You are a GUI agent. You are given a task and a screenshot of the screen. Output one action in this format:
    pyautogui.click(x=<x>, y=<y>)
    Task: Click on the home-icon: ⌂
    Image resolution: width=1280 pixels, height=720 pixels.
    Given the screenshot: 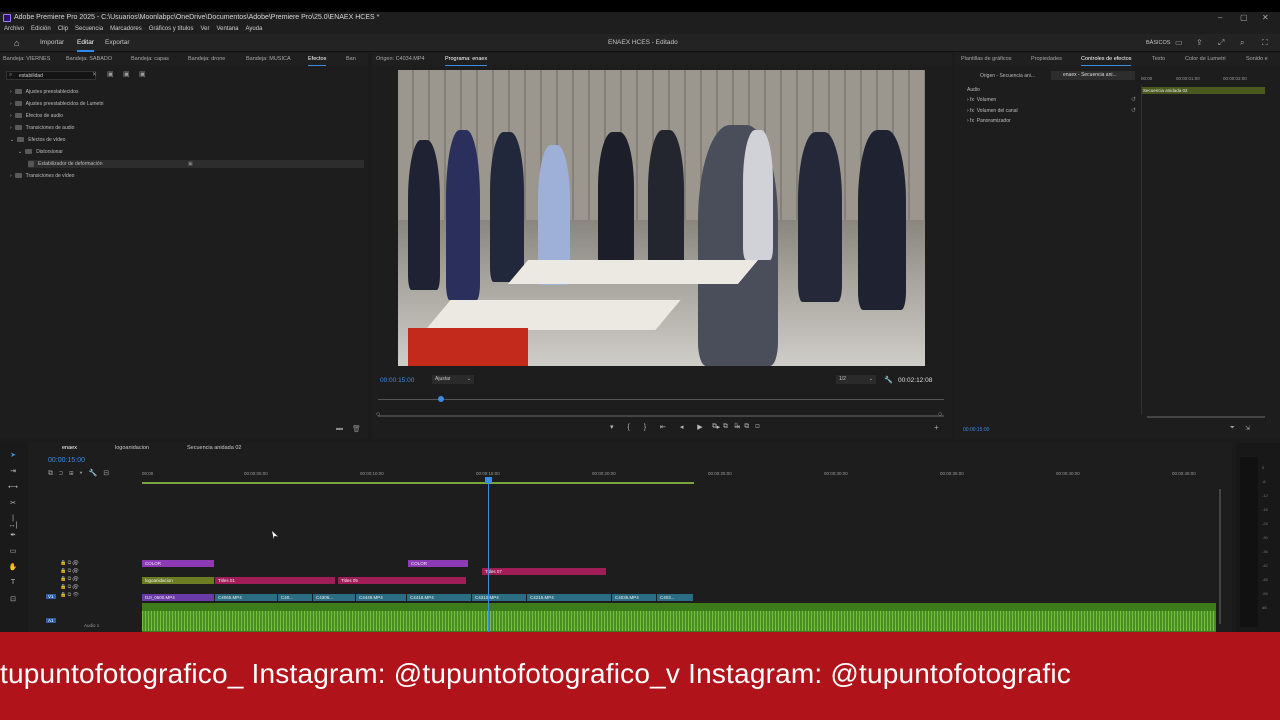 What is the action you would take?
    pyautogui.click(x=16, y=43)
    